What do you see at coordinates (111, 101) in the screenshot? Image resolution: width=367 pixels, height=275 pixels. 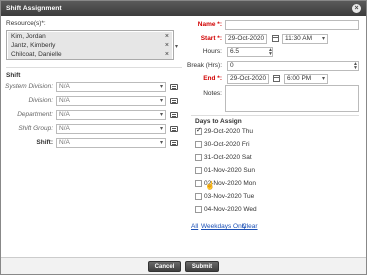 I see `division-select: N/A ▾` at bounding box center [111, 101].